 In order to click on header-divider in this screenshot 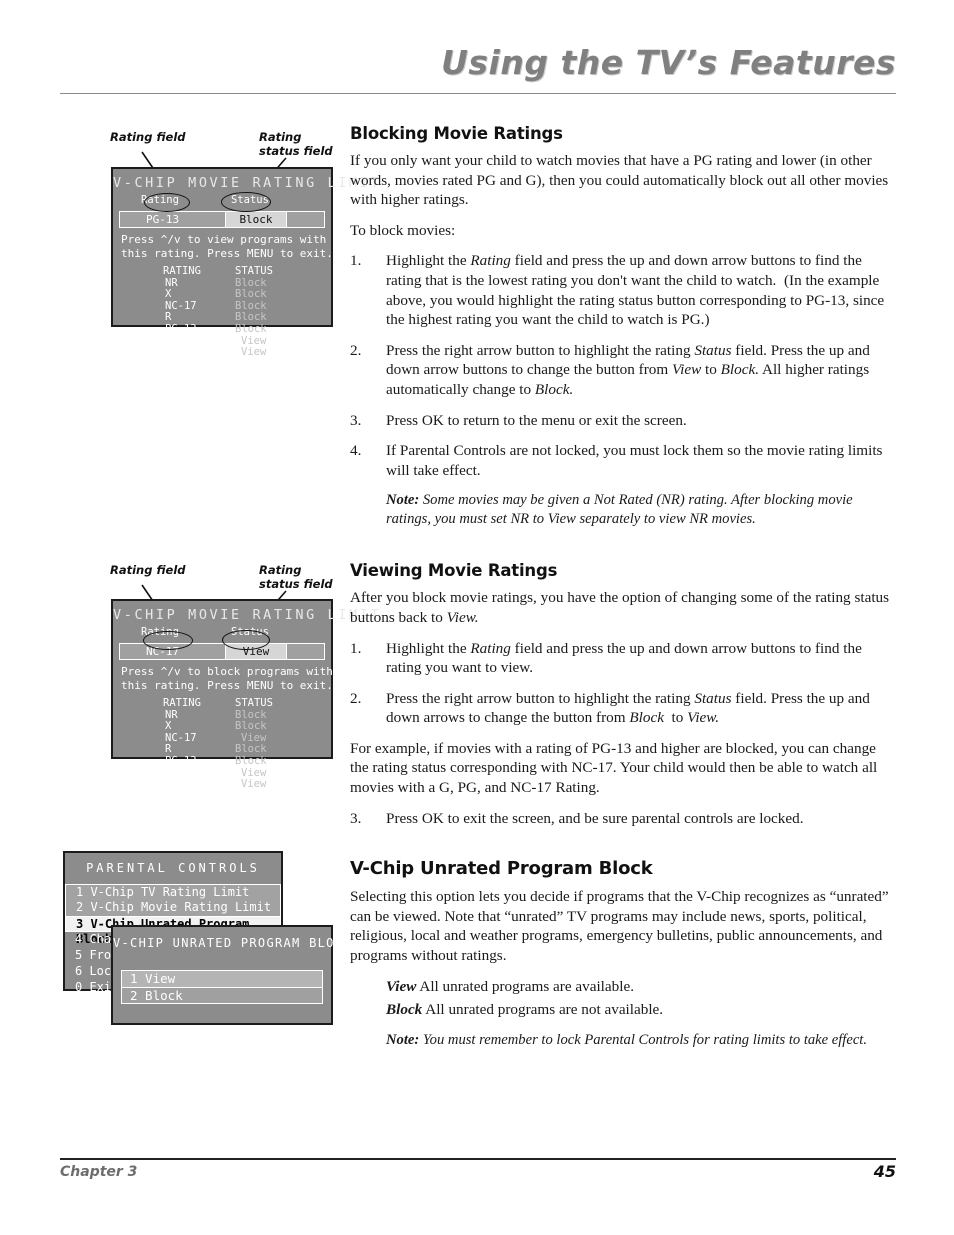, I will do `click(478, 93)`.